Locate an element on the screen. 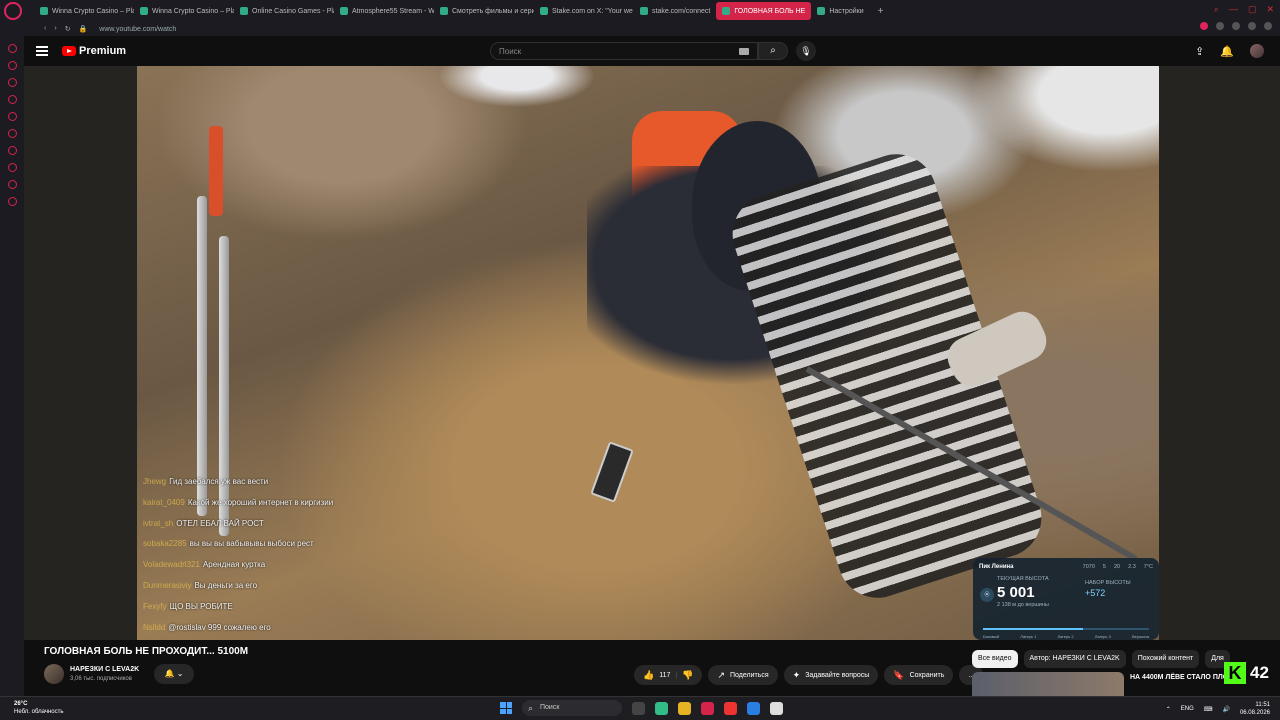 This screenshot has height=720, width=1280. browser-tab: stake.com/connect is located at coordinates (675, 11).